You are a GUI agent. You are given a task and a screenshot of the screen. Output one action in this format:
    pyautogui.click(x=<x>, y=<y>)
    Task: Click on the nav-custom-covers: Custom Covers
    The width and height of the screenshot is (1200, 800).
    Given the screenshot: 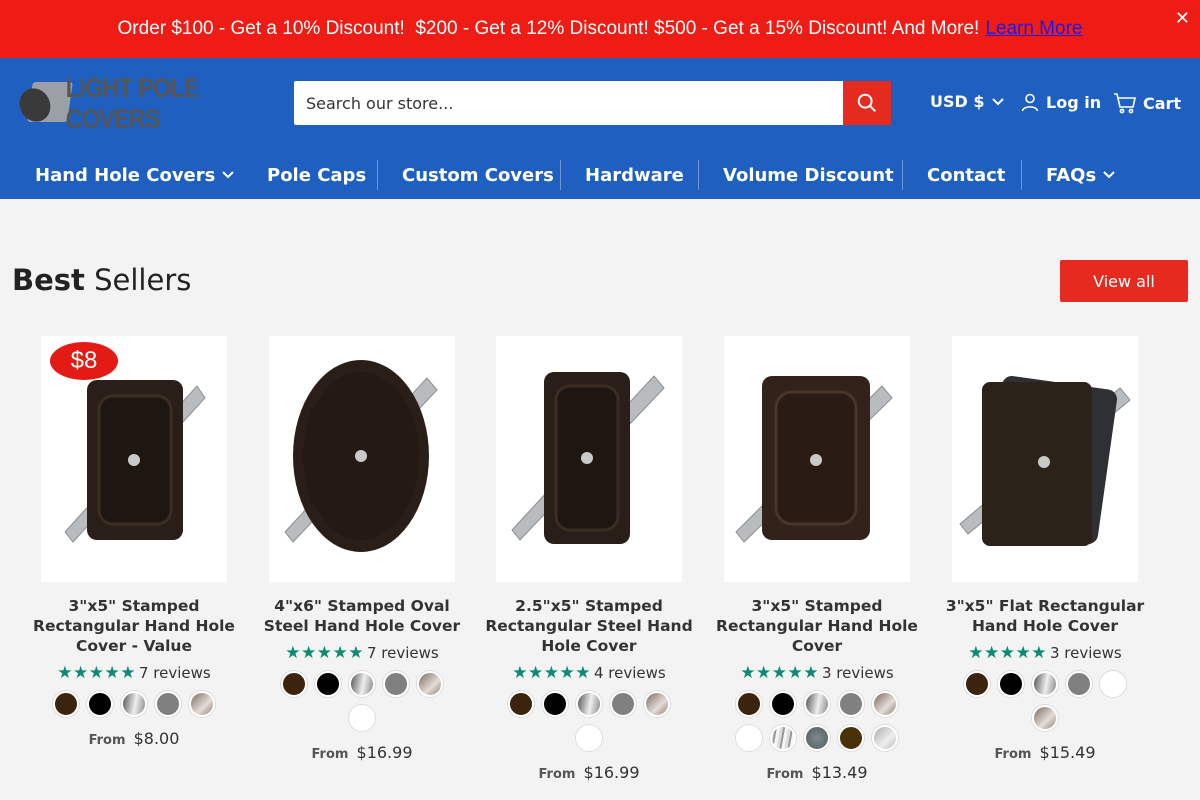 What is the action you would take?
    pyautogui.click(x=478, y=175)
    